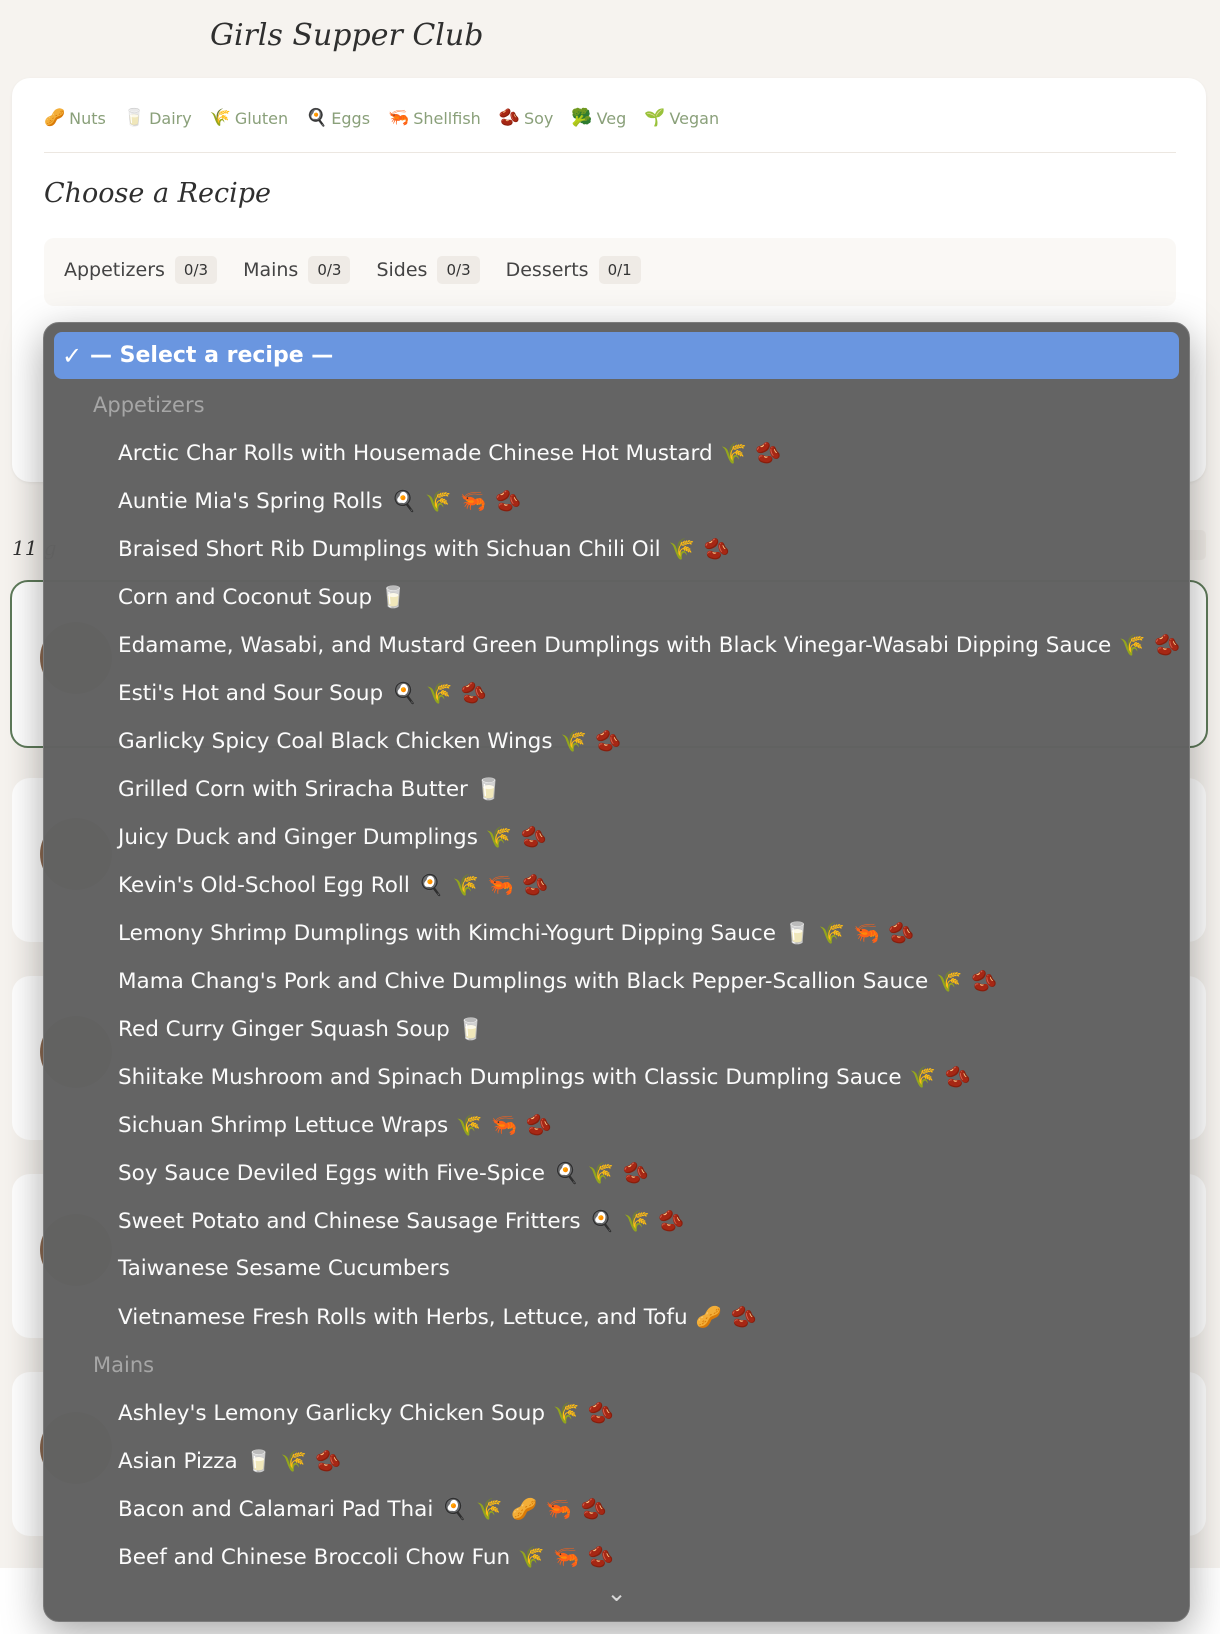  What do you see at coordinates (72, 355) in the screenshot?
I see `checkmark-icon: ✓` at bounding box center [72, 355].